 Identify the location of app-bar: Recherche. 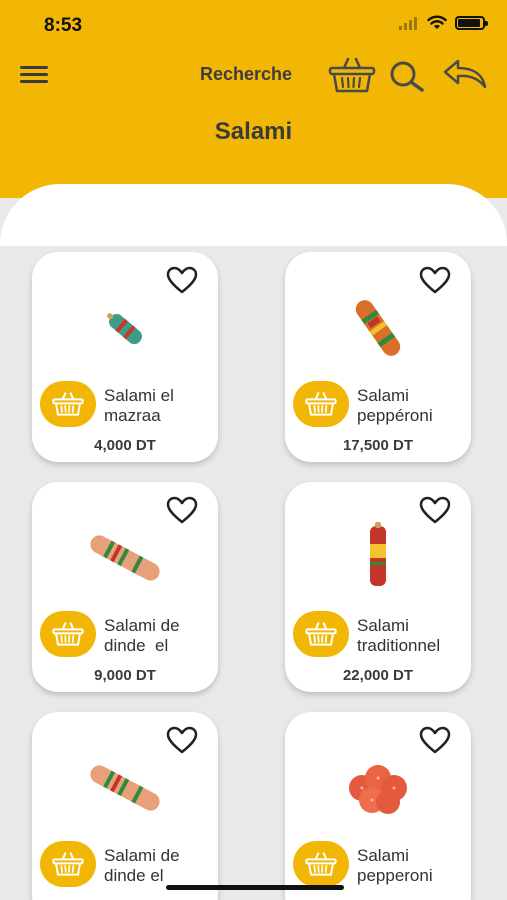
(253, 75).